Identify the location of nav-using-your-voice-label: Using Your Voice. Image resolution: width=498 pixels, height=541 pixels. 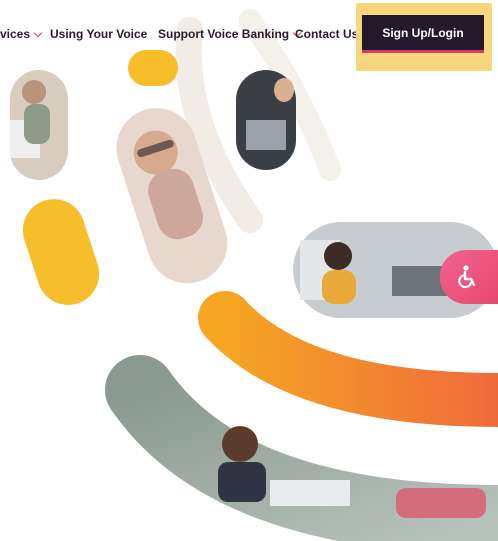
(99, 34).